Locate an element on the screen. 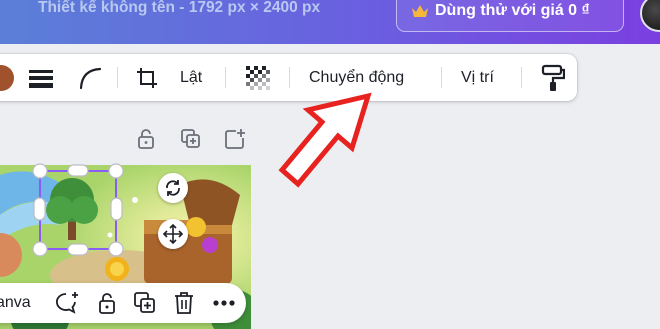 The height and width of the screenshot is (329, 660). transparency-icon is located at coordinates (258, 77).